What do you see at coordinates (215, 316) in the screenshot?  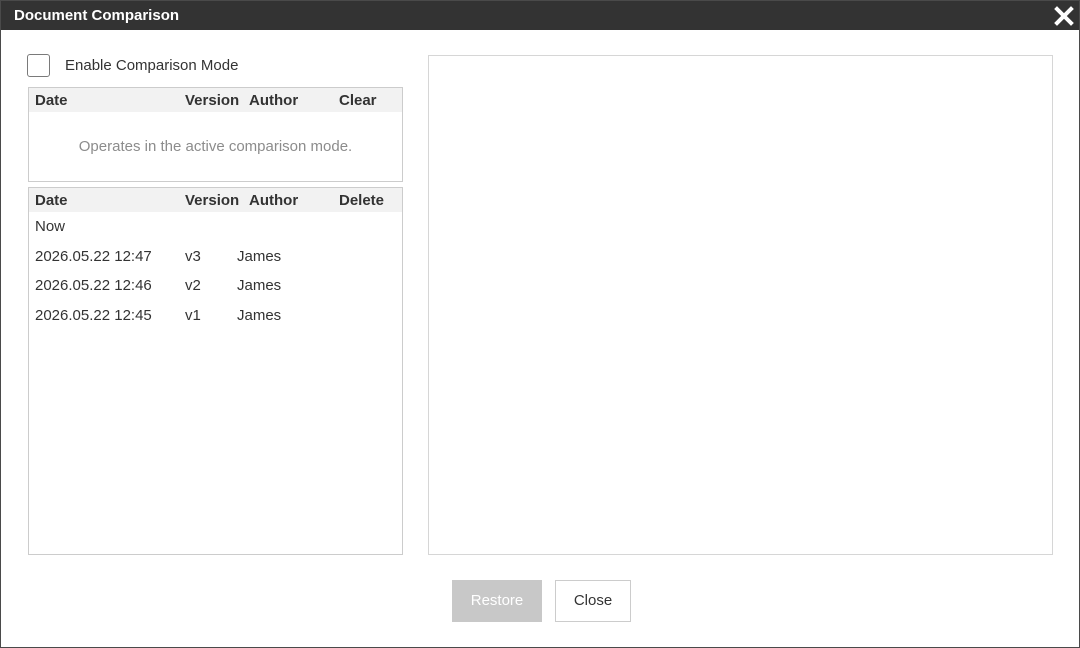 I see `history-row: 2026.05.22 12:45 v1 James` at bounding box center [215, 316].